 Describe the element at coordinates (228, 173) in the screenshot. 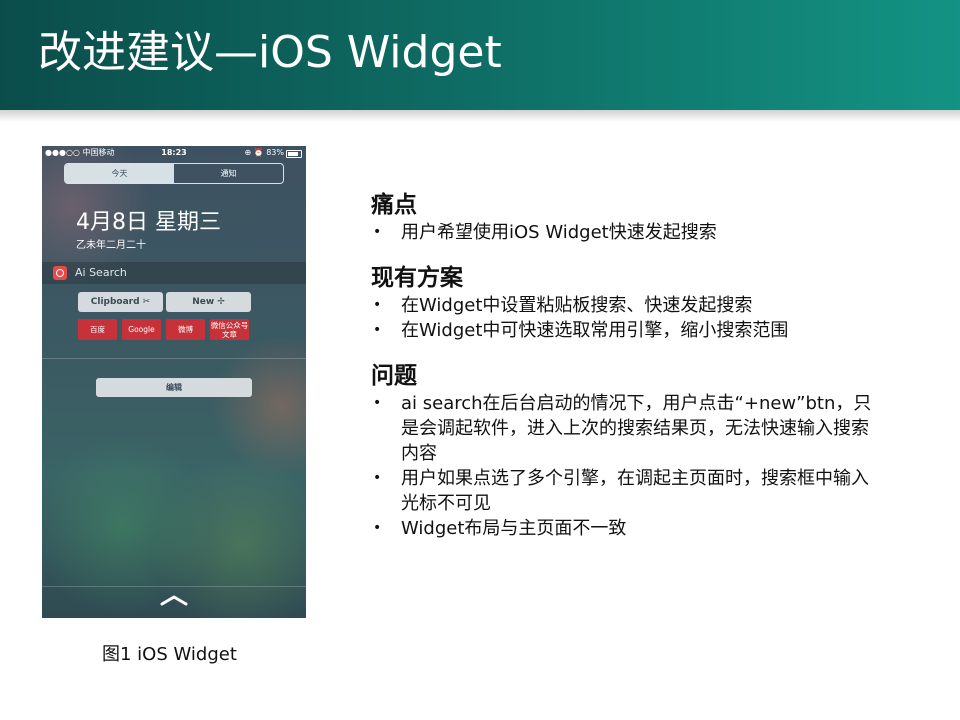

I see `tab-notifications: 通知` at that location.